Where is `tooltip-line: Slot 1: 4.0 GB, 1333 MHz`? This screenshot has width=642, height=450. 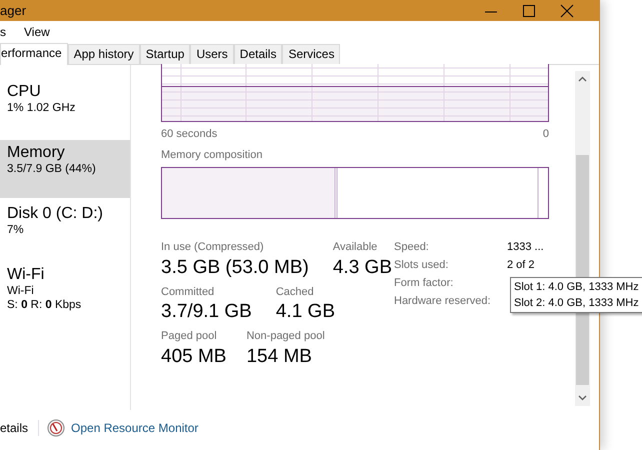 tooltip-line: Slot 1: 4.0 GB, 1333 MHz is located at coordinates (576, 287).